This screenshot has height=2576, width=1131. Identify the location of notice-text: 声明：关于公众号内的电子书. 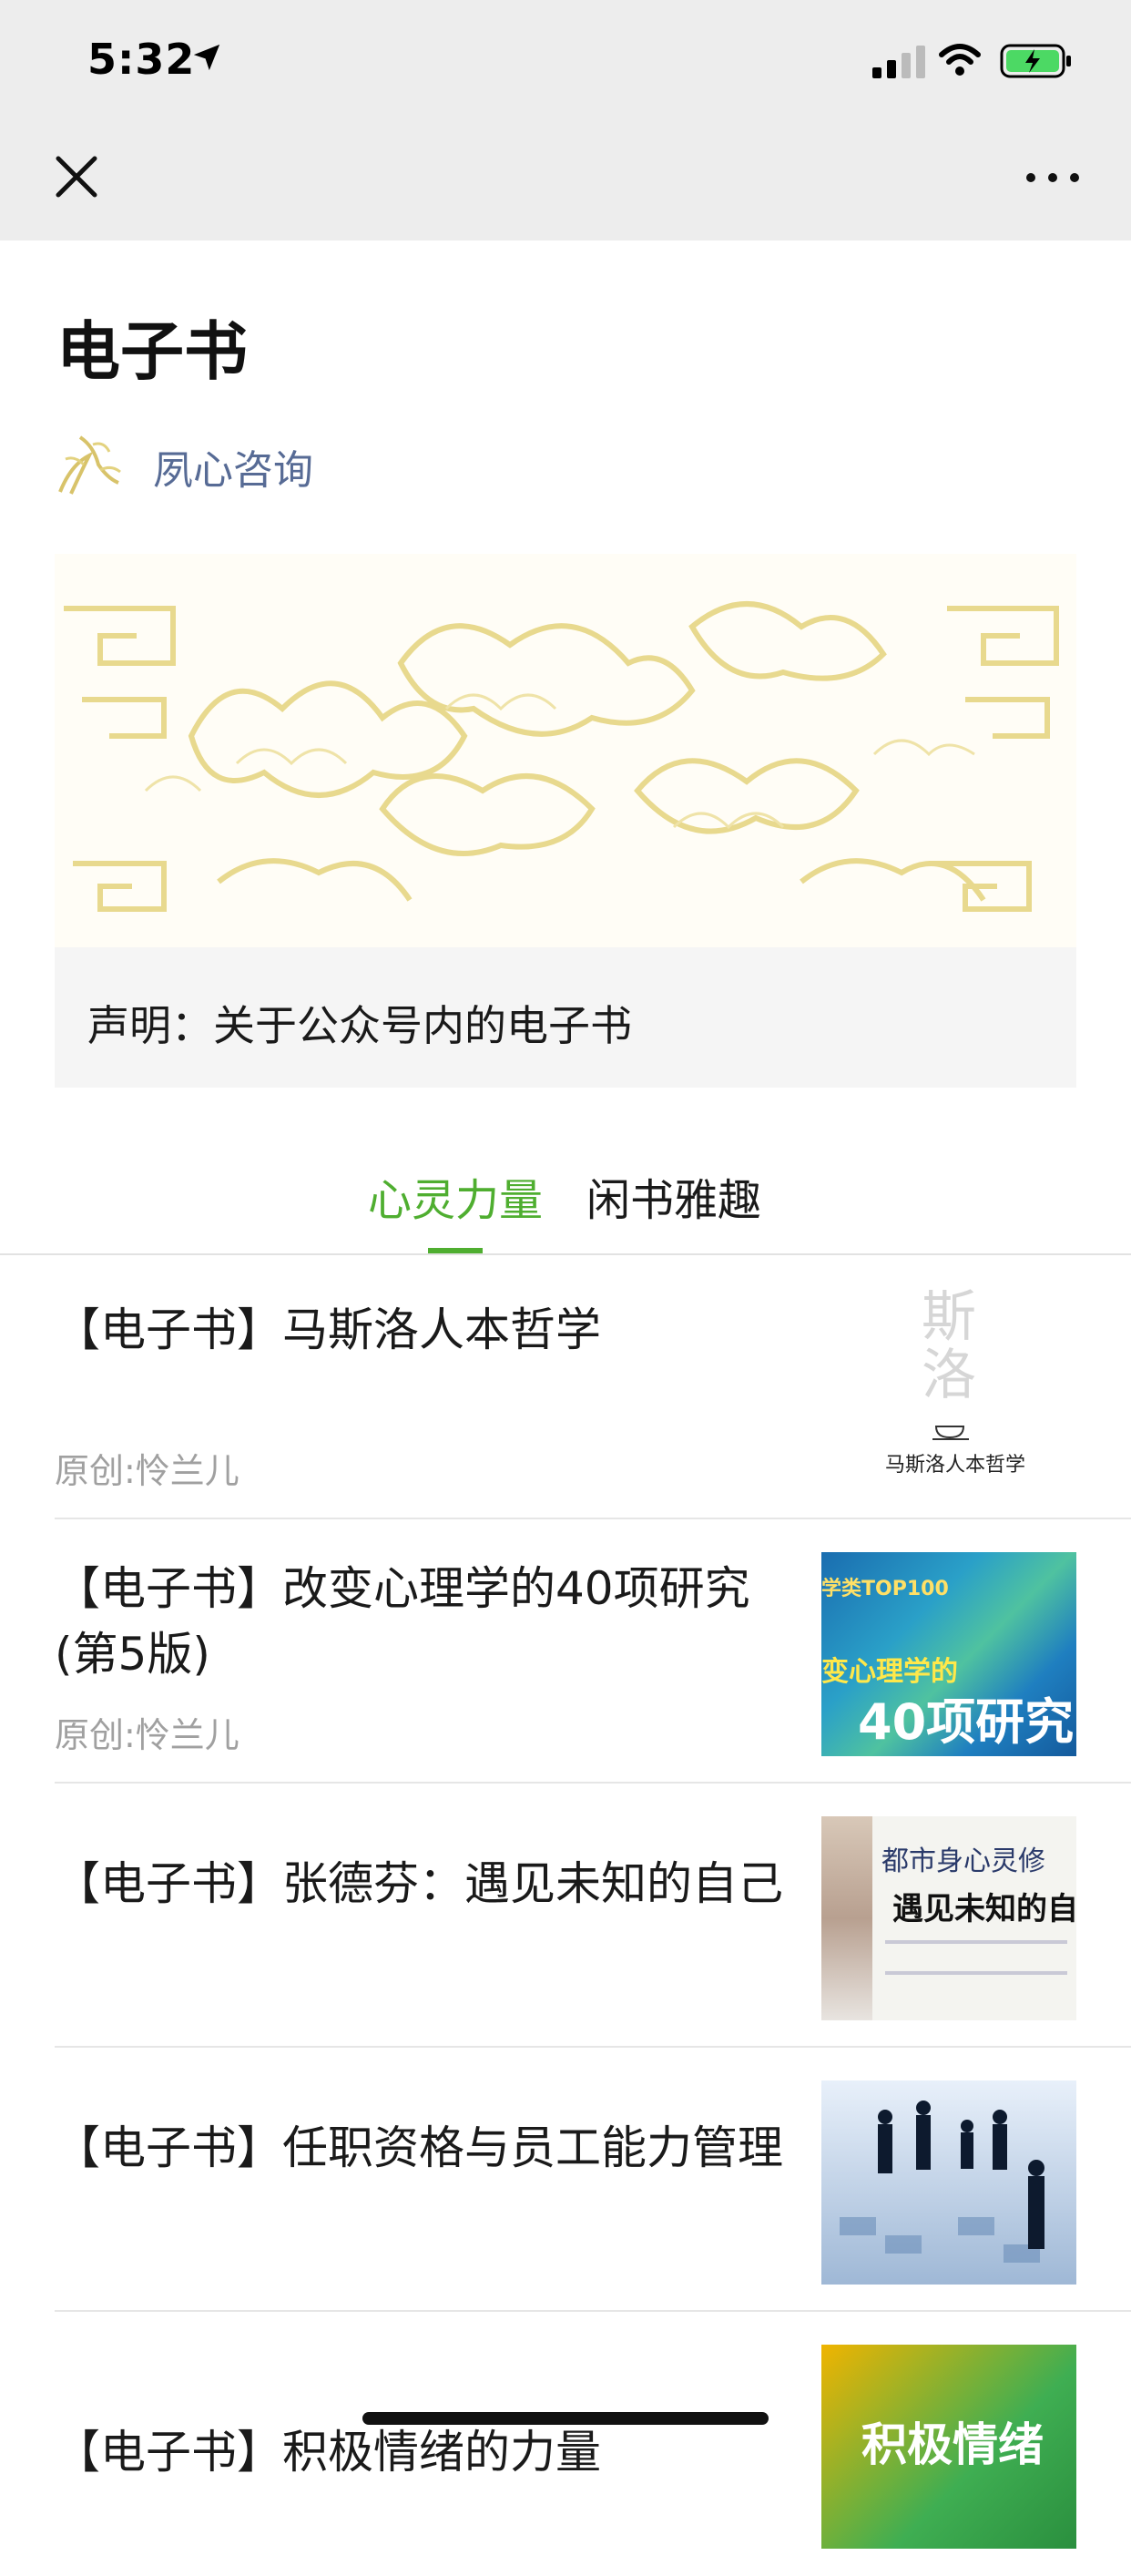
(360, 1025).